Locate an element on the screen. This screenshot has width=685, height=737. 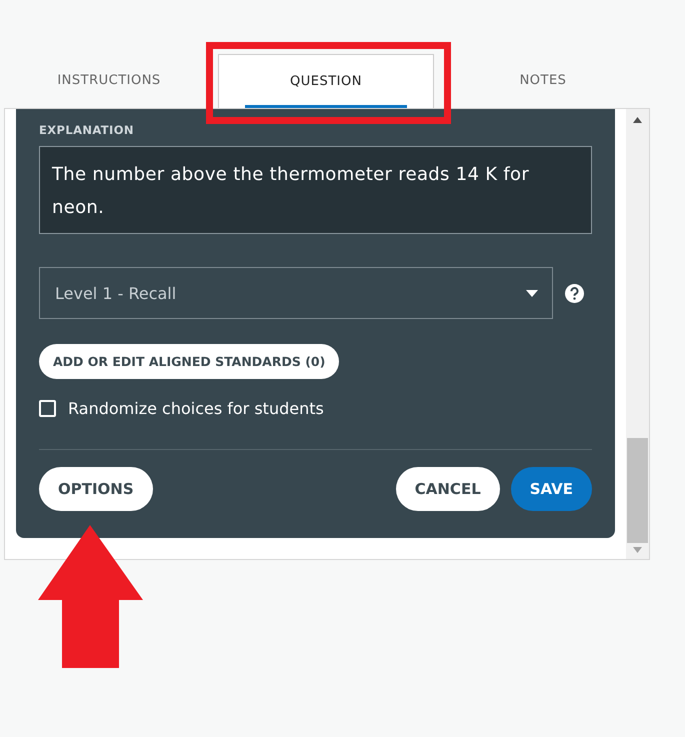
tab: QUESTION is located at coordinates (326, 81).